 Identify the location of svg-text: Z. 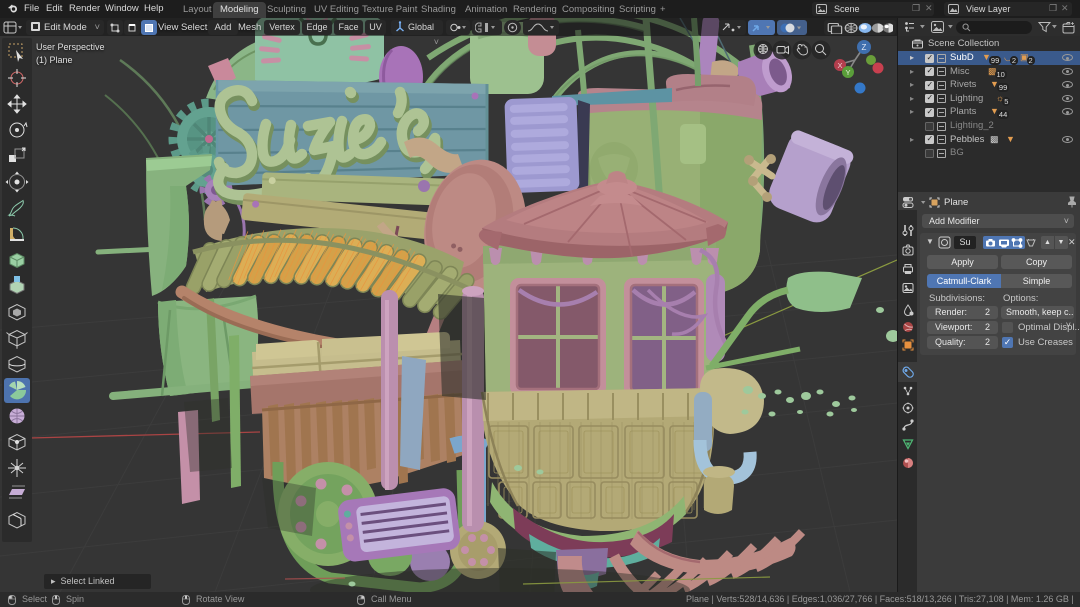
(864, 47).